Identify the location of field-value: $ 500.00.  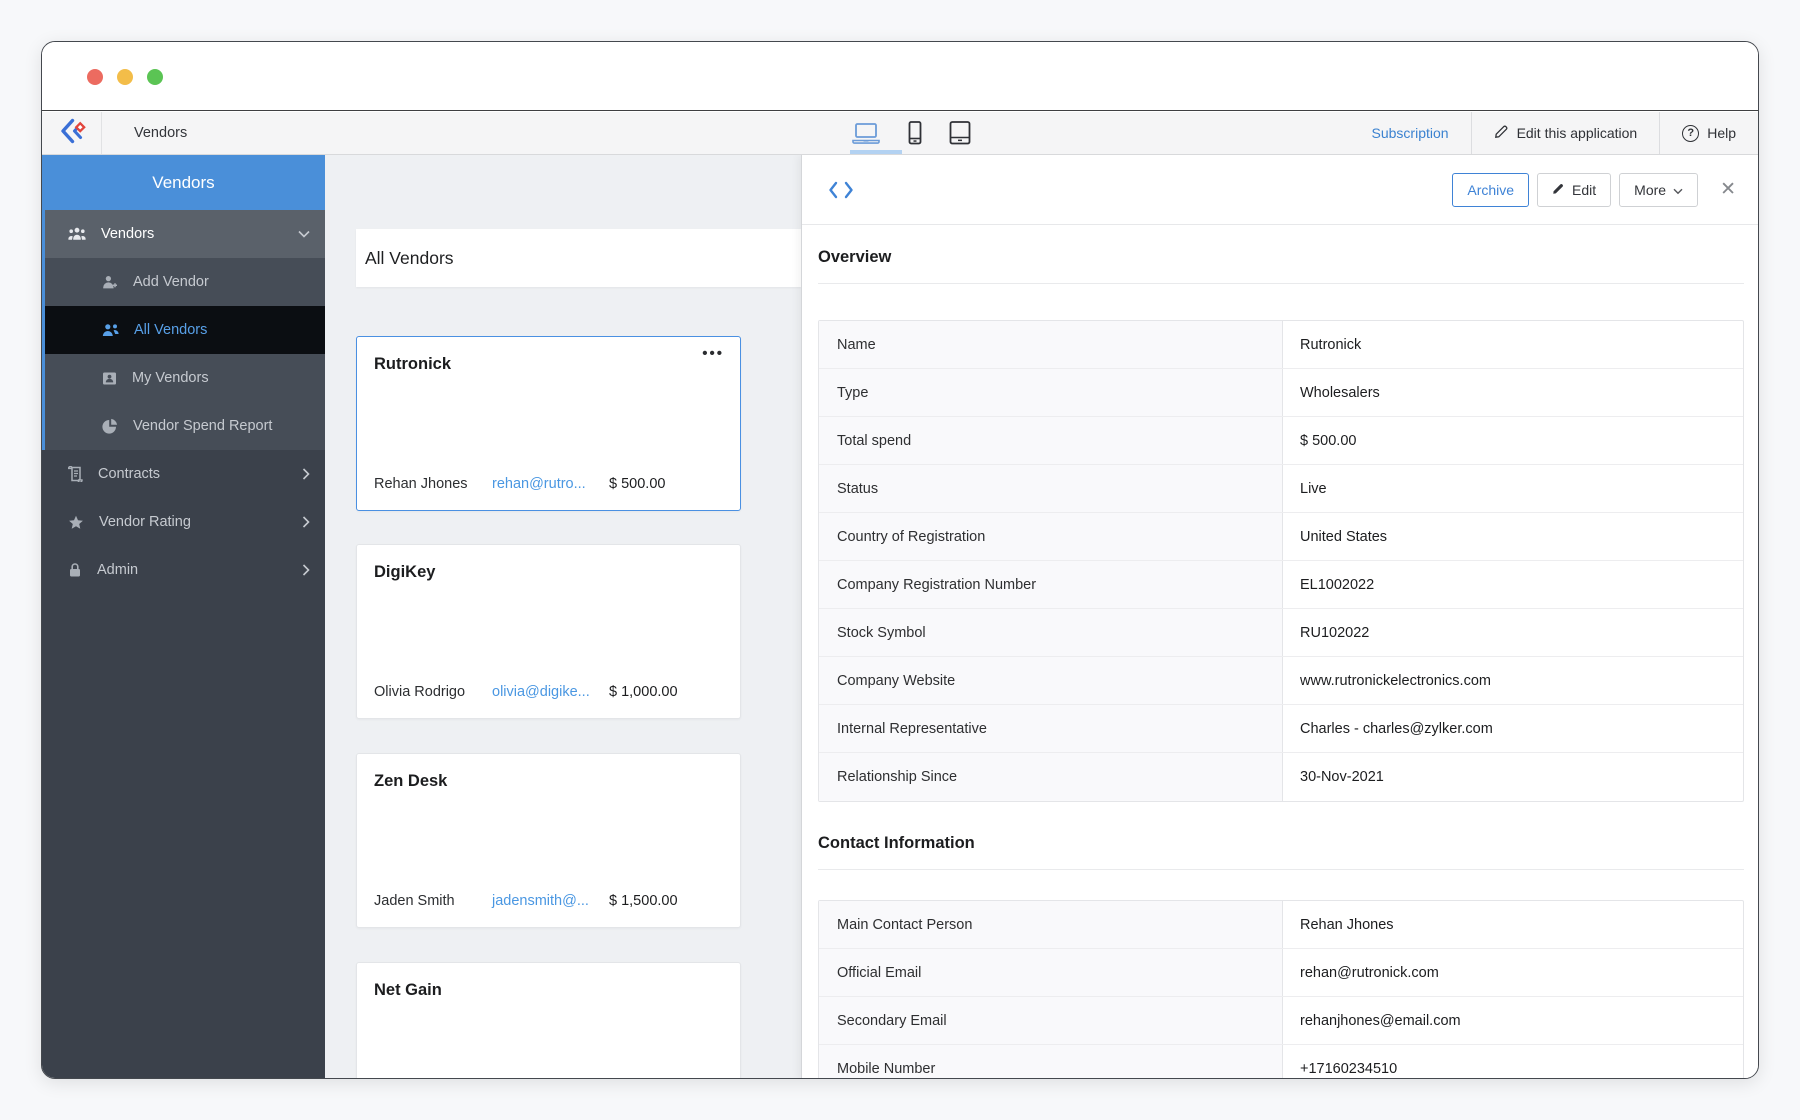
(1328, 440).